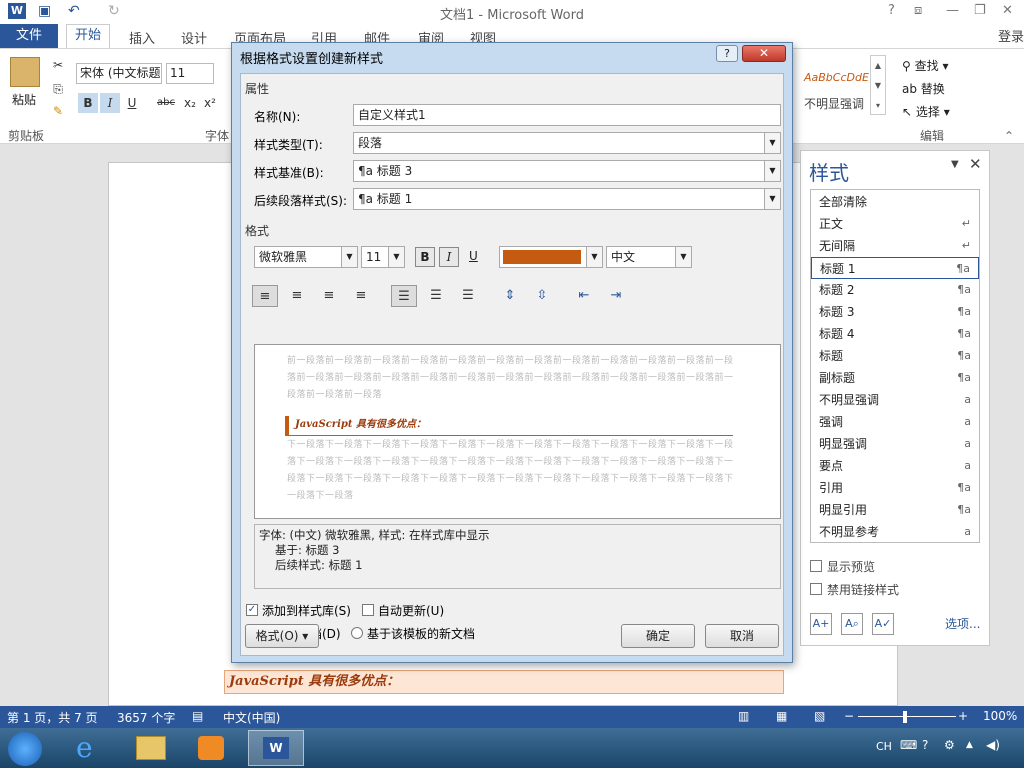 Image resolution: width=1024 pixels, height=768 pixels. I want to click on style-item: 要点 a, so click(895, 466).